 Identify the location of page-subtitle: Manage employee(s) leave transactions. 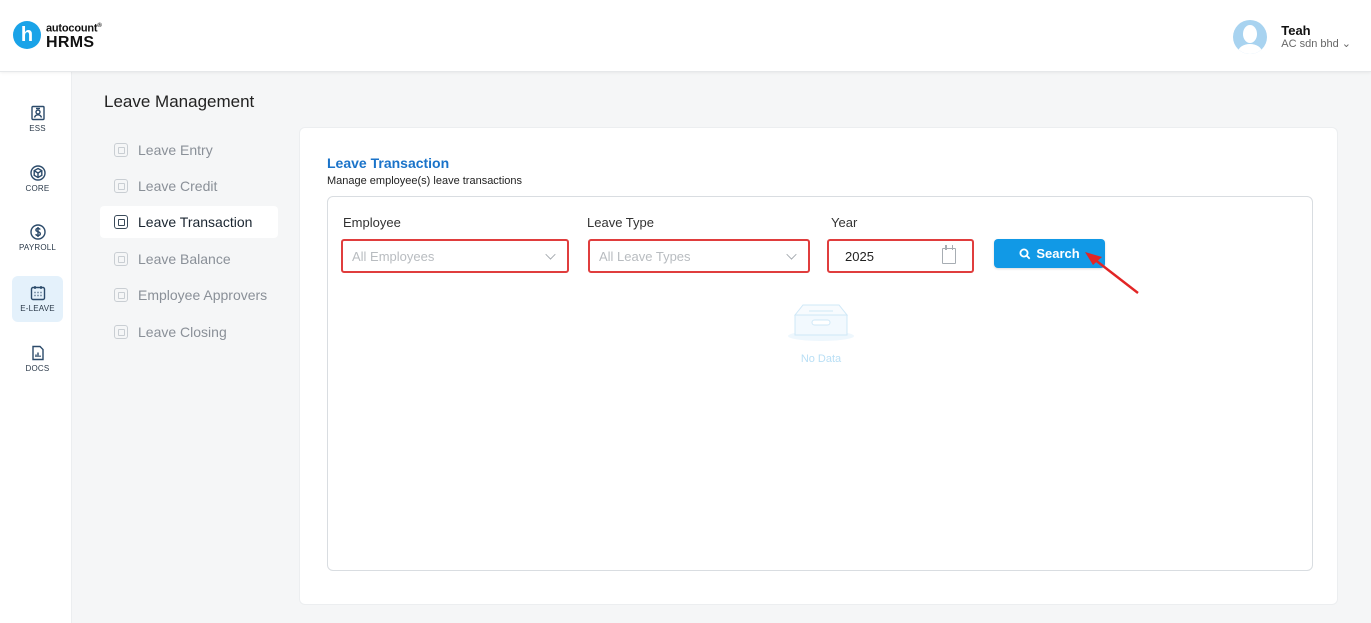
(425, 181).